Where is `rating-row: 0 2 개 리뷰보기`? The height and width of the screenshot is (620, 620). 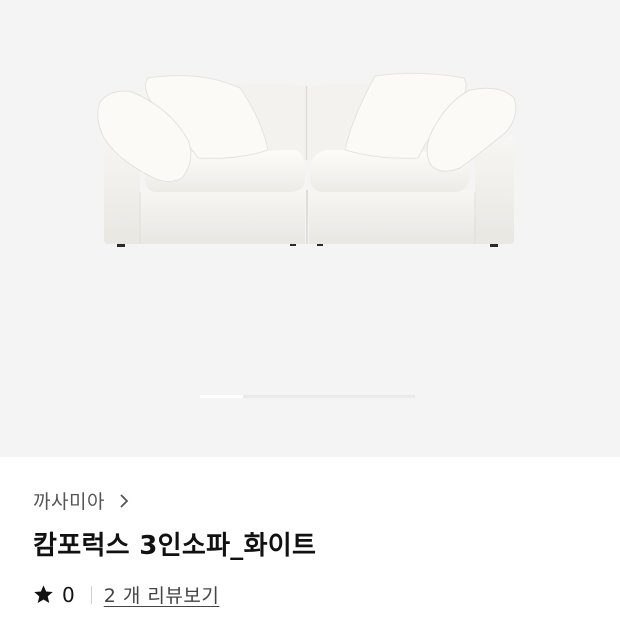
rating-row: 0 2 개 리뷰보기 is located at coordinates (126, 594).